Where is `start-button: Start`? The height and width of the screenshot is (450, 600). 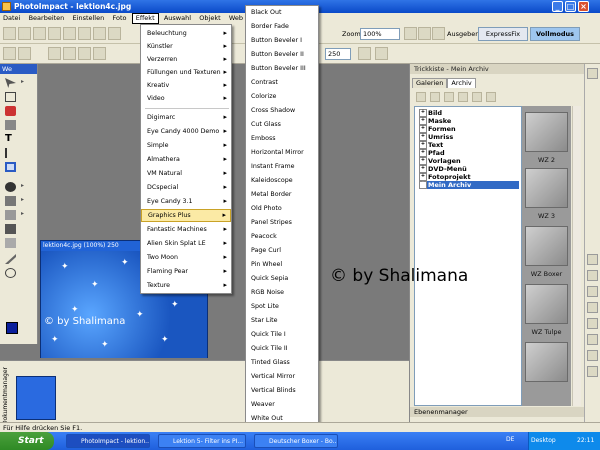 start-button: Start is located at coordinates (27, 441).